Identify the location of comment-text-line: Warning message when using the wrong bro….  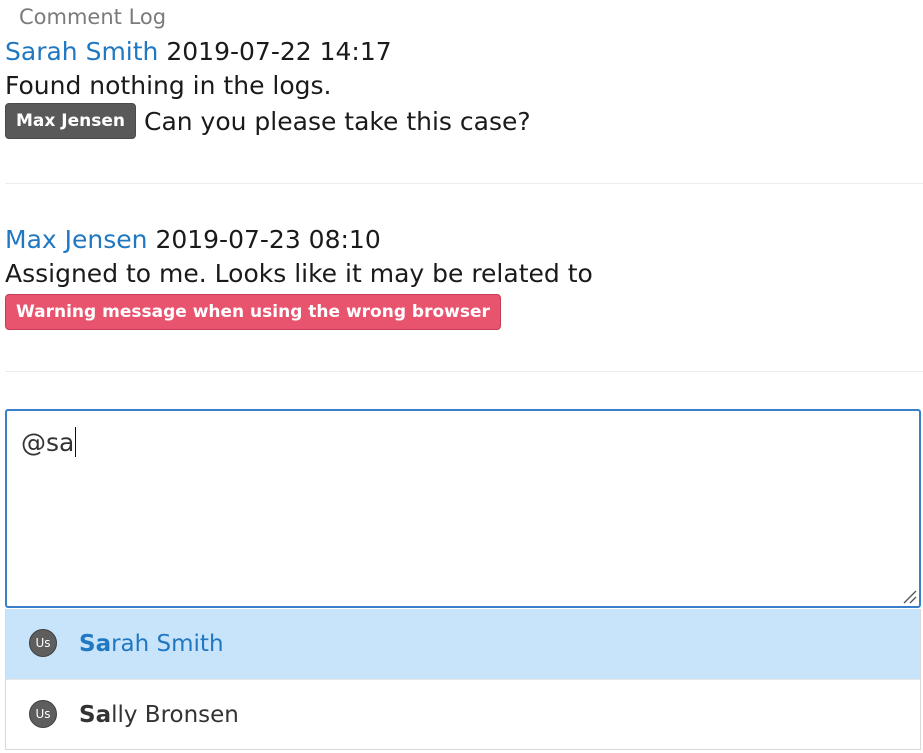
(464, 312).